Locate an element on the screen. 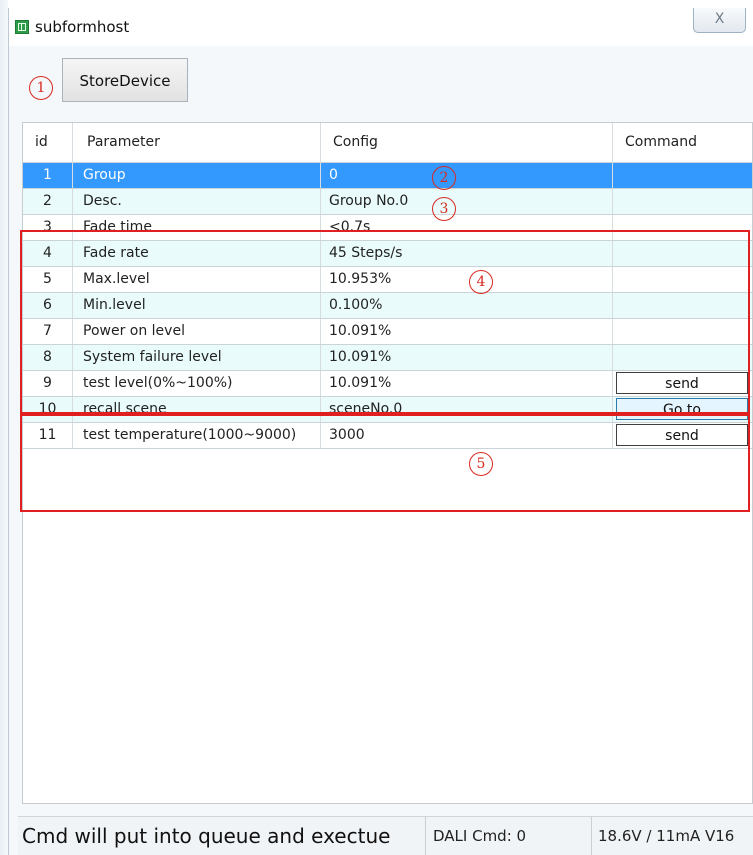 This screenshot has width=753, height=855. table-row: 6 Min.level 0.100% is located at coordinates (387, 306).